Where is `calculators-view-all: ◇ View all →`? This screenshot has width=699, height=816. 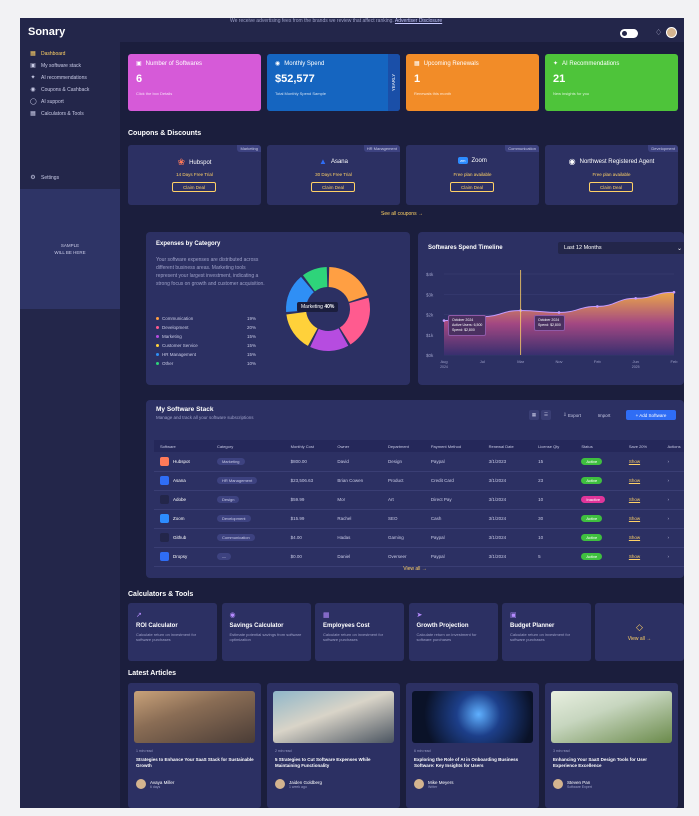 calculators-view-all: ◇ View all → is located at coordinates (639, 632).